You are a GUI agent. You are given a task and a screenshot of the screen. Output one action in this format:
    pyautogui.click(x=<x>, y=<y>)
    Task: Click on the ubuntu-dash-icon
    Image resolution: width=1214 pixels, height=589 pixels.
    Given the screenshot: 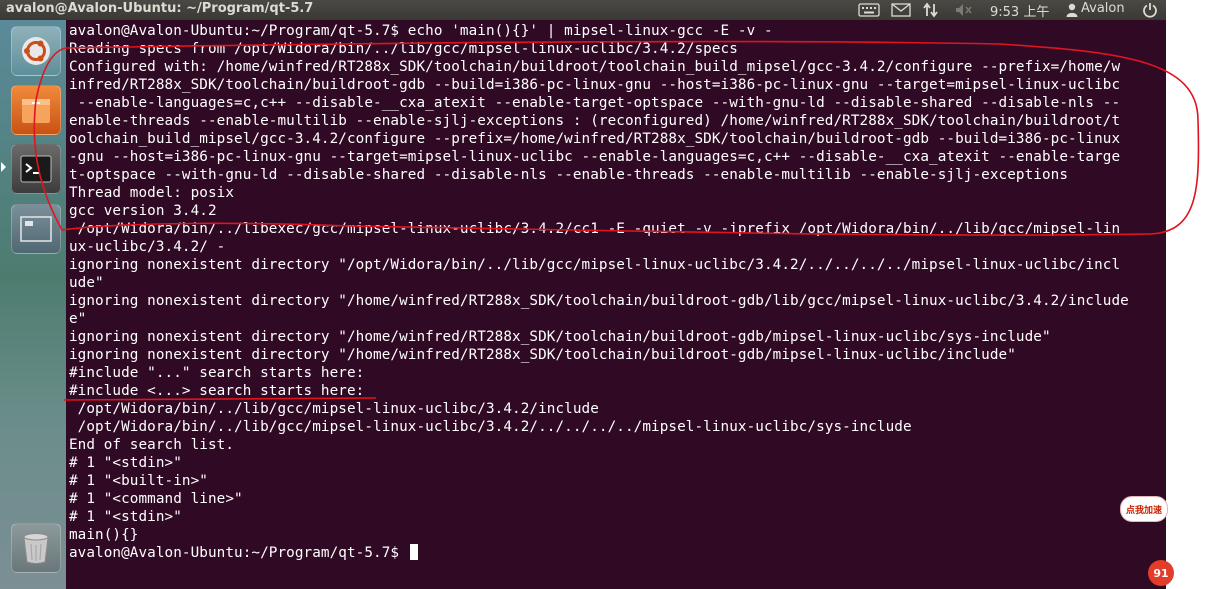 What is the action you would take?
    pyautogui.click(x=36, y=51)
    